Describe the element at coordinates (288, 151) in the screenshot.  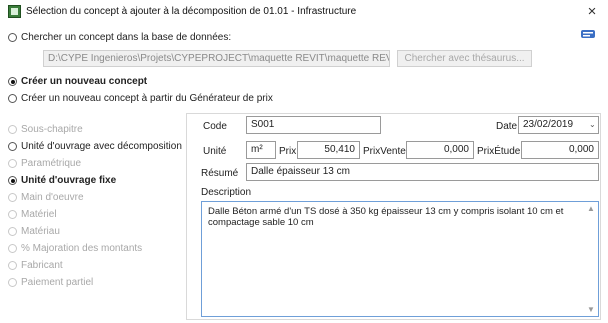
I see `price-label: Prix` at that location.